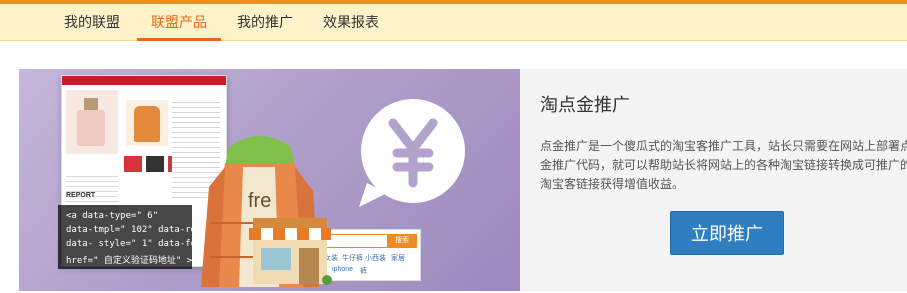  I want to click on svg-text: fre, so click(259, 201).